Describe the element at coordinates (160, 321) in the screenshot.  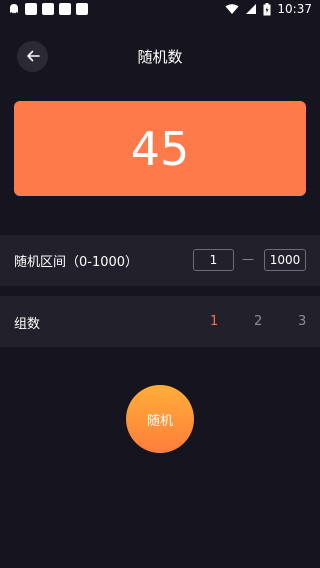
I see `group-count-row: 组数 1 2 3` at that location.